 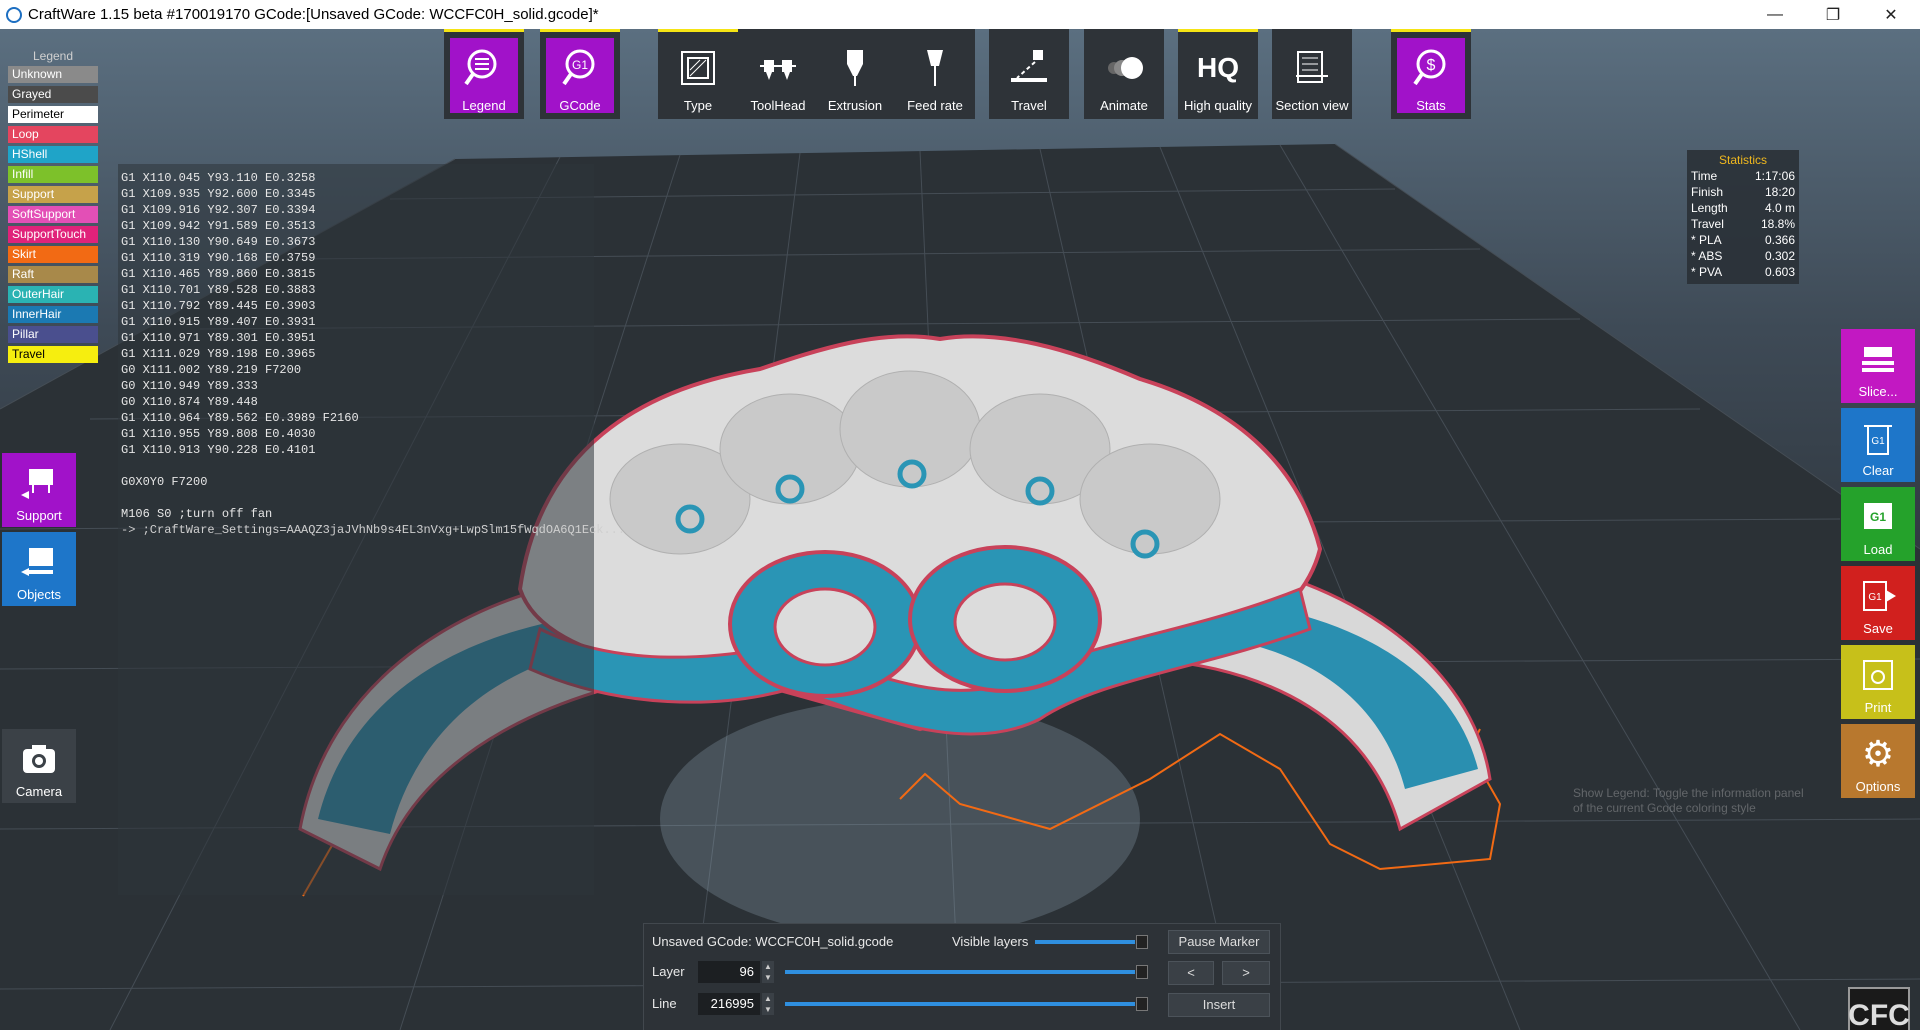 I want to click on travel-button: Travel, so click(x=1029, y=74).